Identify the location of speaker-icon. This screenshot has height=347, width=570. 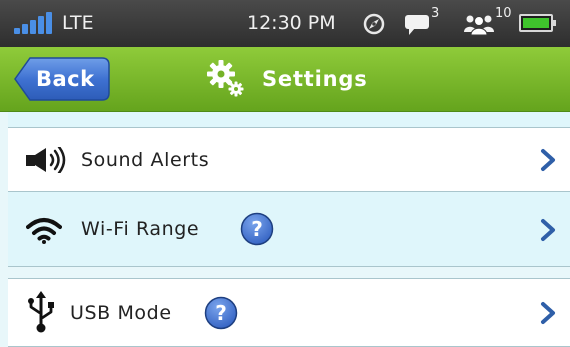
(46, 160).